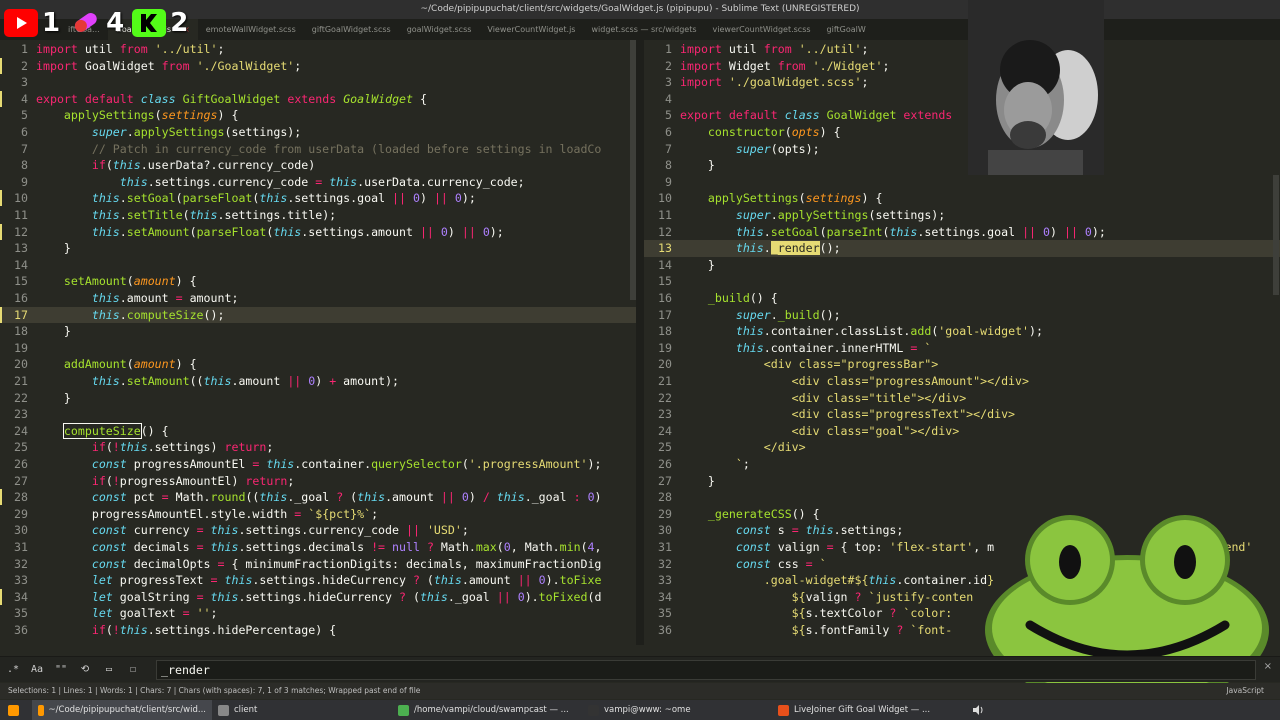 The height and width of the screenshot is (720, 1280). What do you see at coordinates (318, 447) in the screenshot?
I see `code-line: 25 if(!this.settings) return;` at bounding box center [318, 447].